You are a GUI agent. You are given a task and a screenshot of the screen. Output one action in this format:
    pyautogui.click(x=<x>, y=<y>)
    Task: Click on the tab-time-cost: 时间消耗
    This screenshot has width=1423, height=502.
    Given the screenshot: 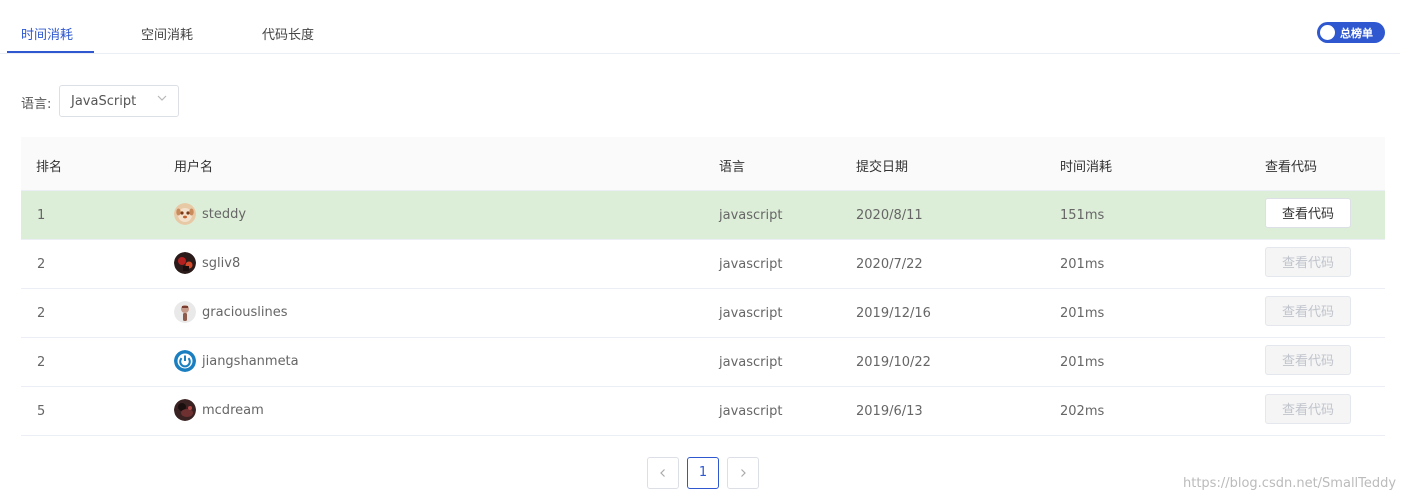 What is the action you would take?
    pyautogui.click(x=47, y=33)
    